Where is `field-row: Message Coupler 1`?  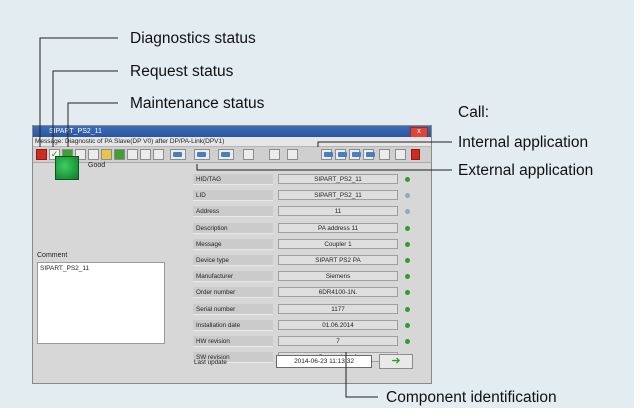
field-row: Message Coupler 1 is located at coordinates (303, 244).